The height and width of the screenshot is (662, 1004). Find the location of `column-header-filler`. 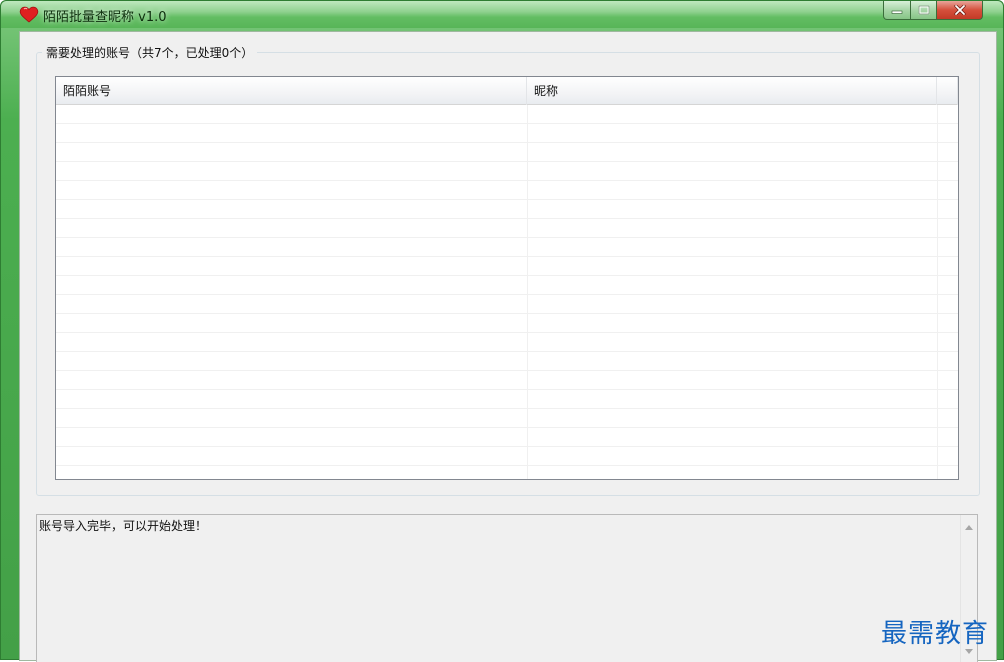

column-header-filler is located at coordinates (947, 91).